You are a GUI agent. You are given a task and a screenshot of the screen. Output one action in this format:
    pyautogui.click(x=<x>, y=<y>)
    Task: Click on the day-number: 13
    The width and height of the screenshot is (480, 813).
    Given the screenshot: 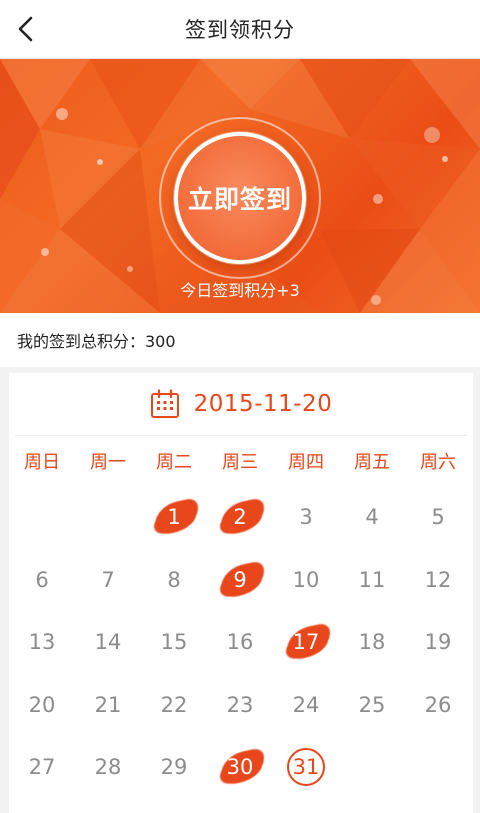 What is the action you would take?
    pyautogui.click(x=42, y=642)
    